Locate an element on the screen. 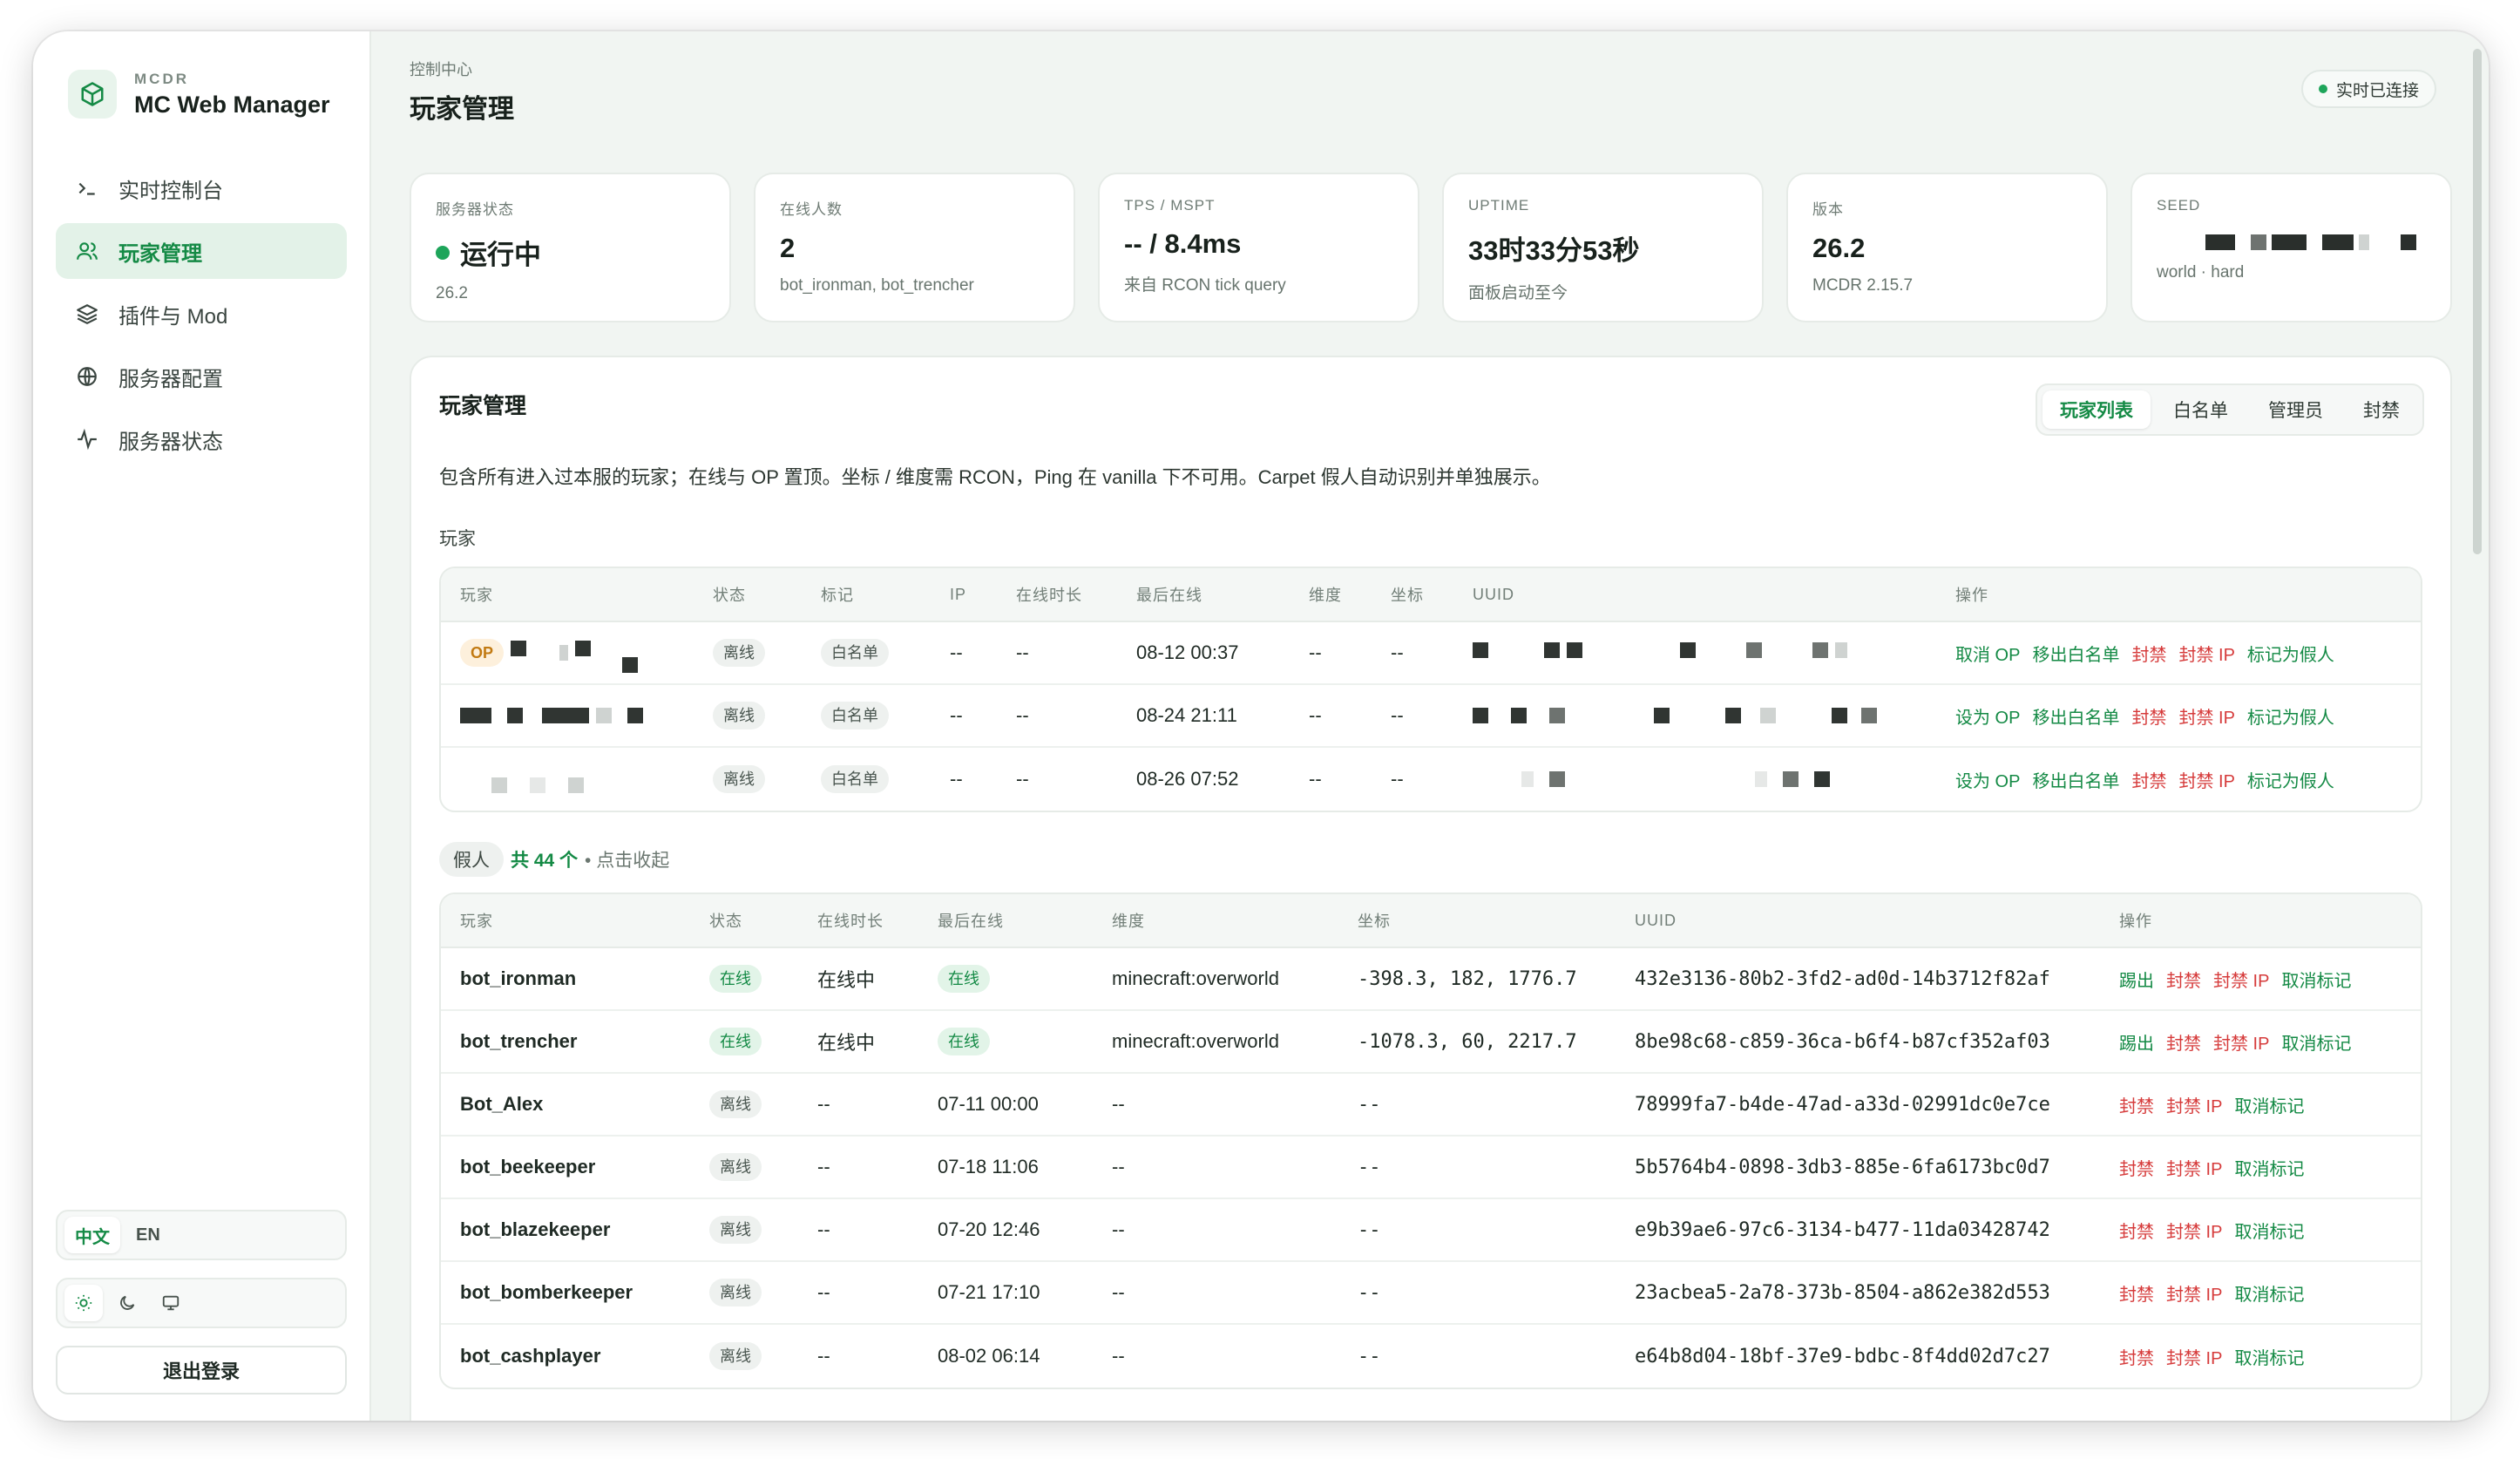 The height and width of the screenshot is (1459, 2520). activity-icon is located at coordinates (87, 439).